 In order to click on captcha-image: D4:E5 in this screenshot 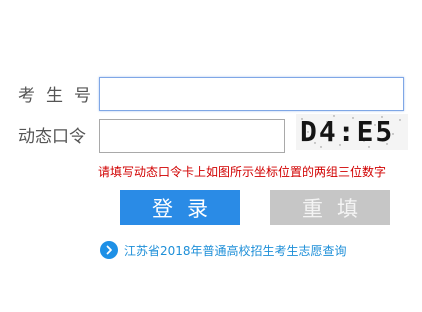, I will do `click(352, 132)`.